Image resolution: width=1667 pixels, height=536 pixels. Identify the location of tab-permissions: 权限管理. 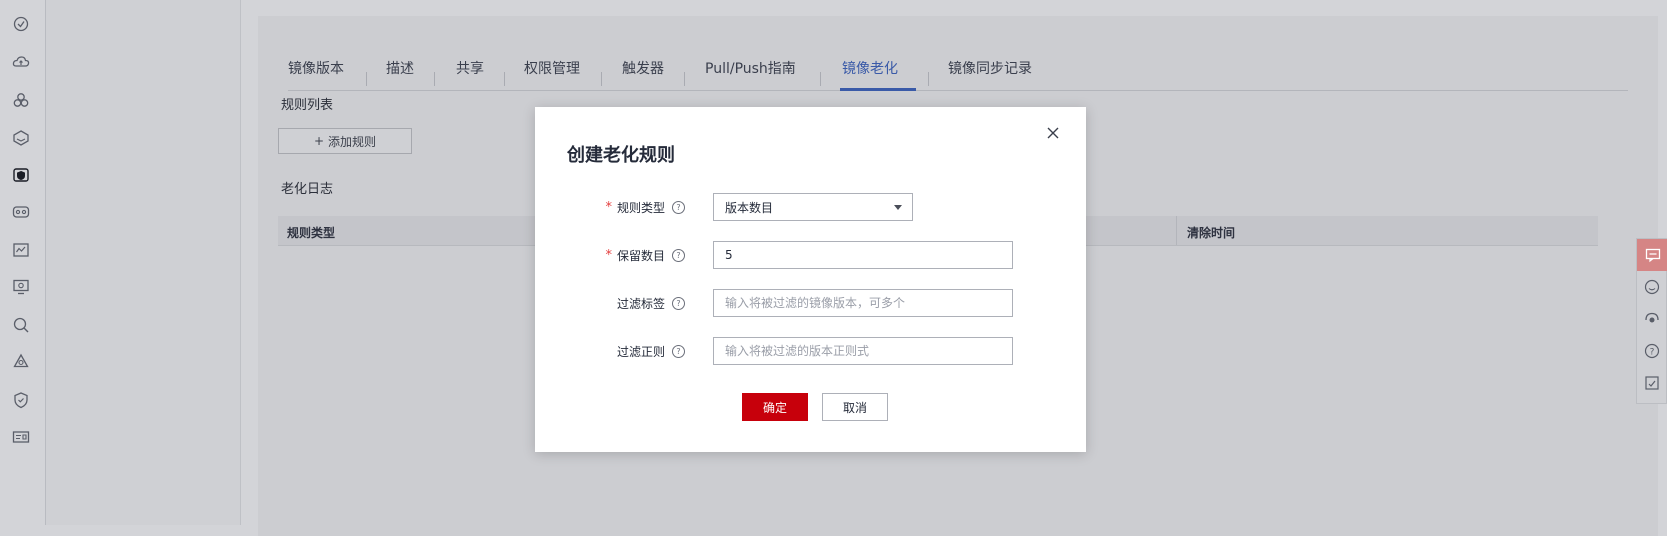
(552, 68).